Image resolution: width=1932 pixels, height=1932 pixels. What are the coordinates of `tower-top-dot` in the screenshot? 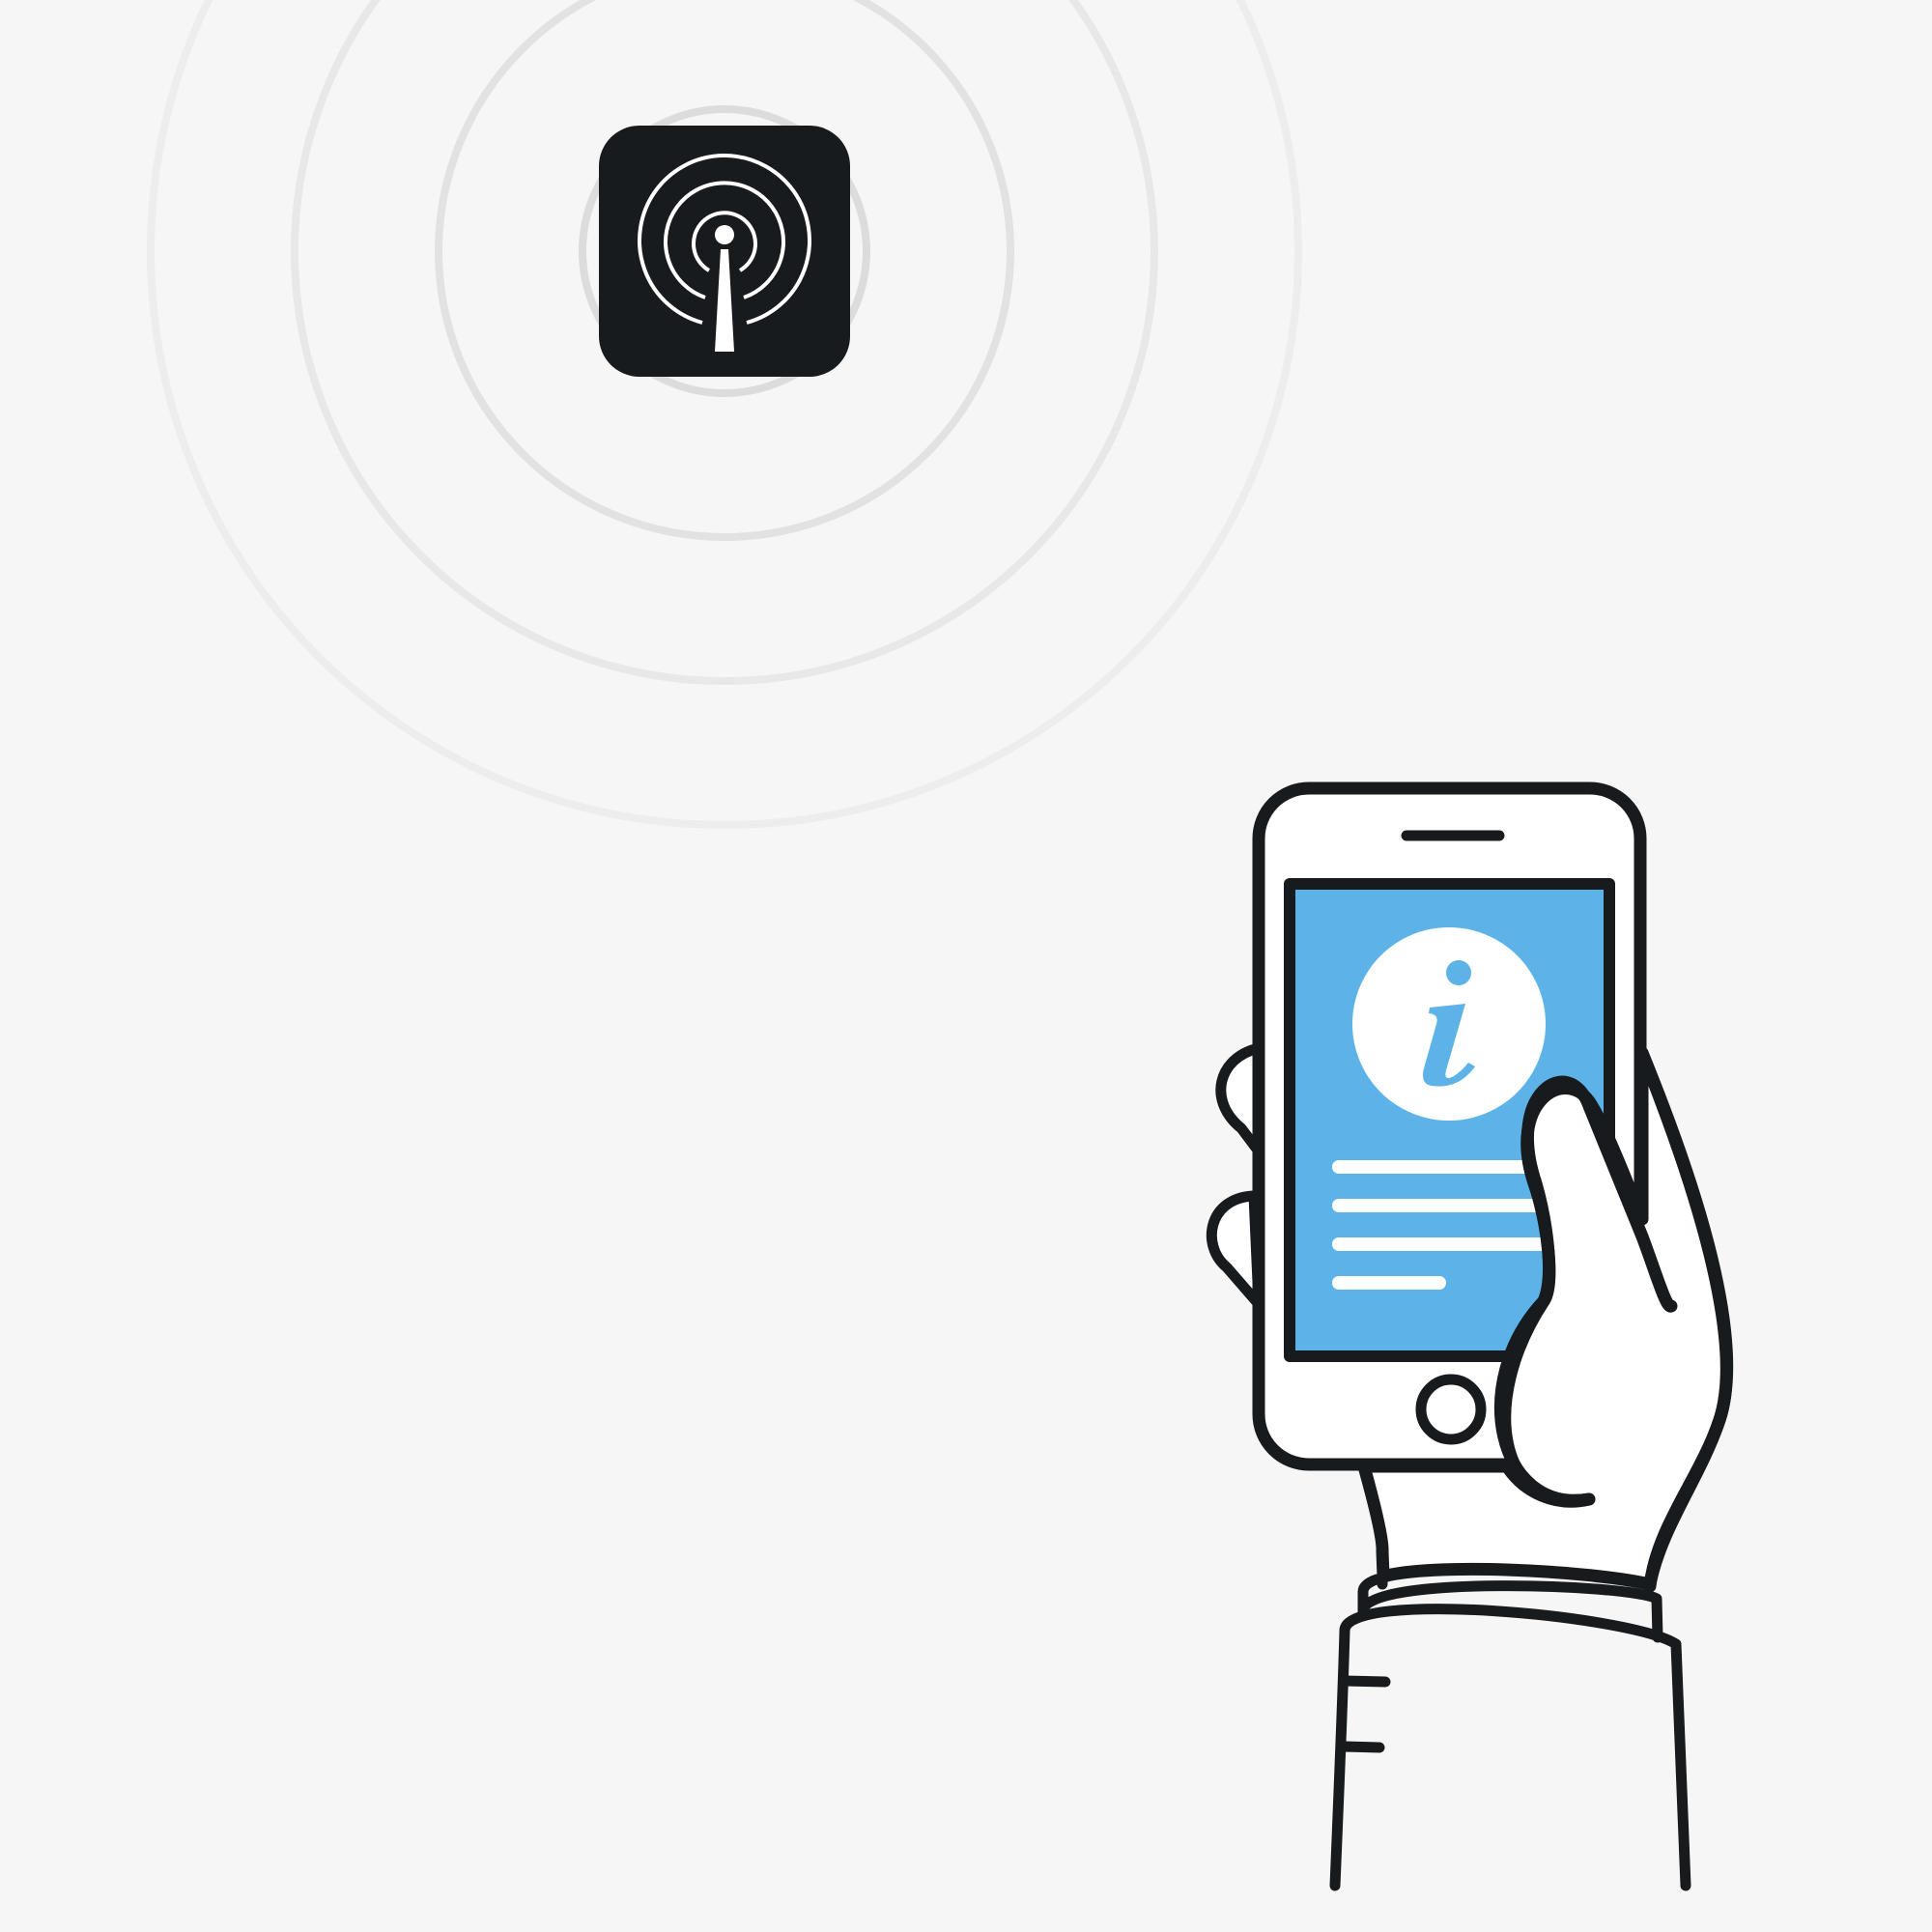 It's located at (724, 234).